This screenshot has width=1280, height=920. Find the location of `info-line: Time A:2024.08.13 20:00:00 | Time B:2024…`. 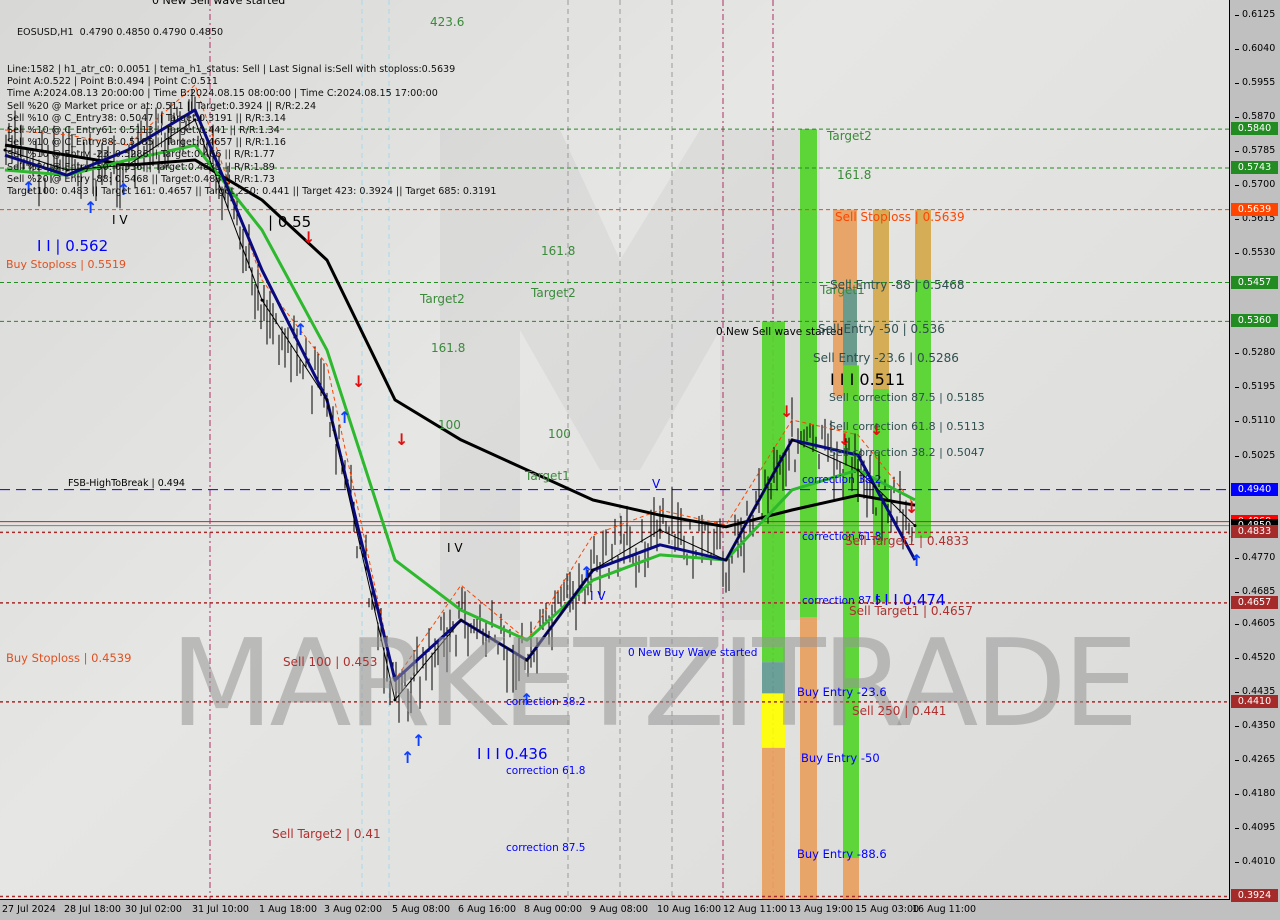

info-line: Time A:2024.08.13 20:00:00 | Time B:2024… is located at coordinates (222, 94).